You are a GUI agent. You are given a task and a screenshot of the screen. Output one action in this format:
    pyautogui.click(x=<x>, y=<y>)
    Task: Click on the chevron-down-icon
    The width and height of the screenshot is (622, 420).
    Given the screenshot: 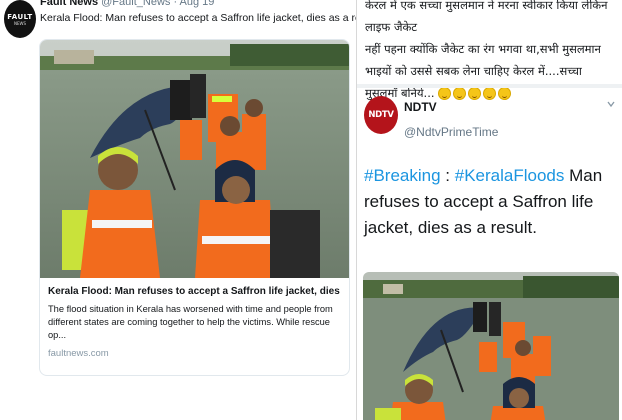 What is the action you would take?
    pyautogui.click(x=611, y=104)
    